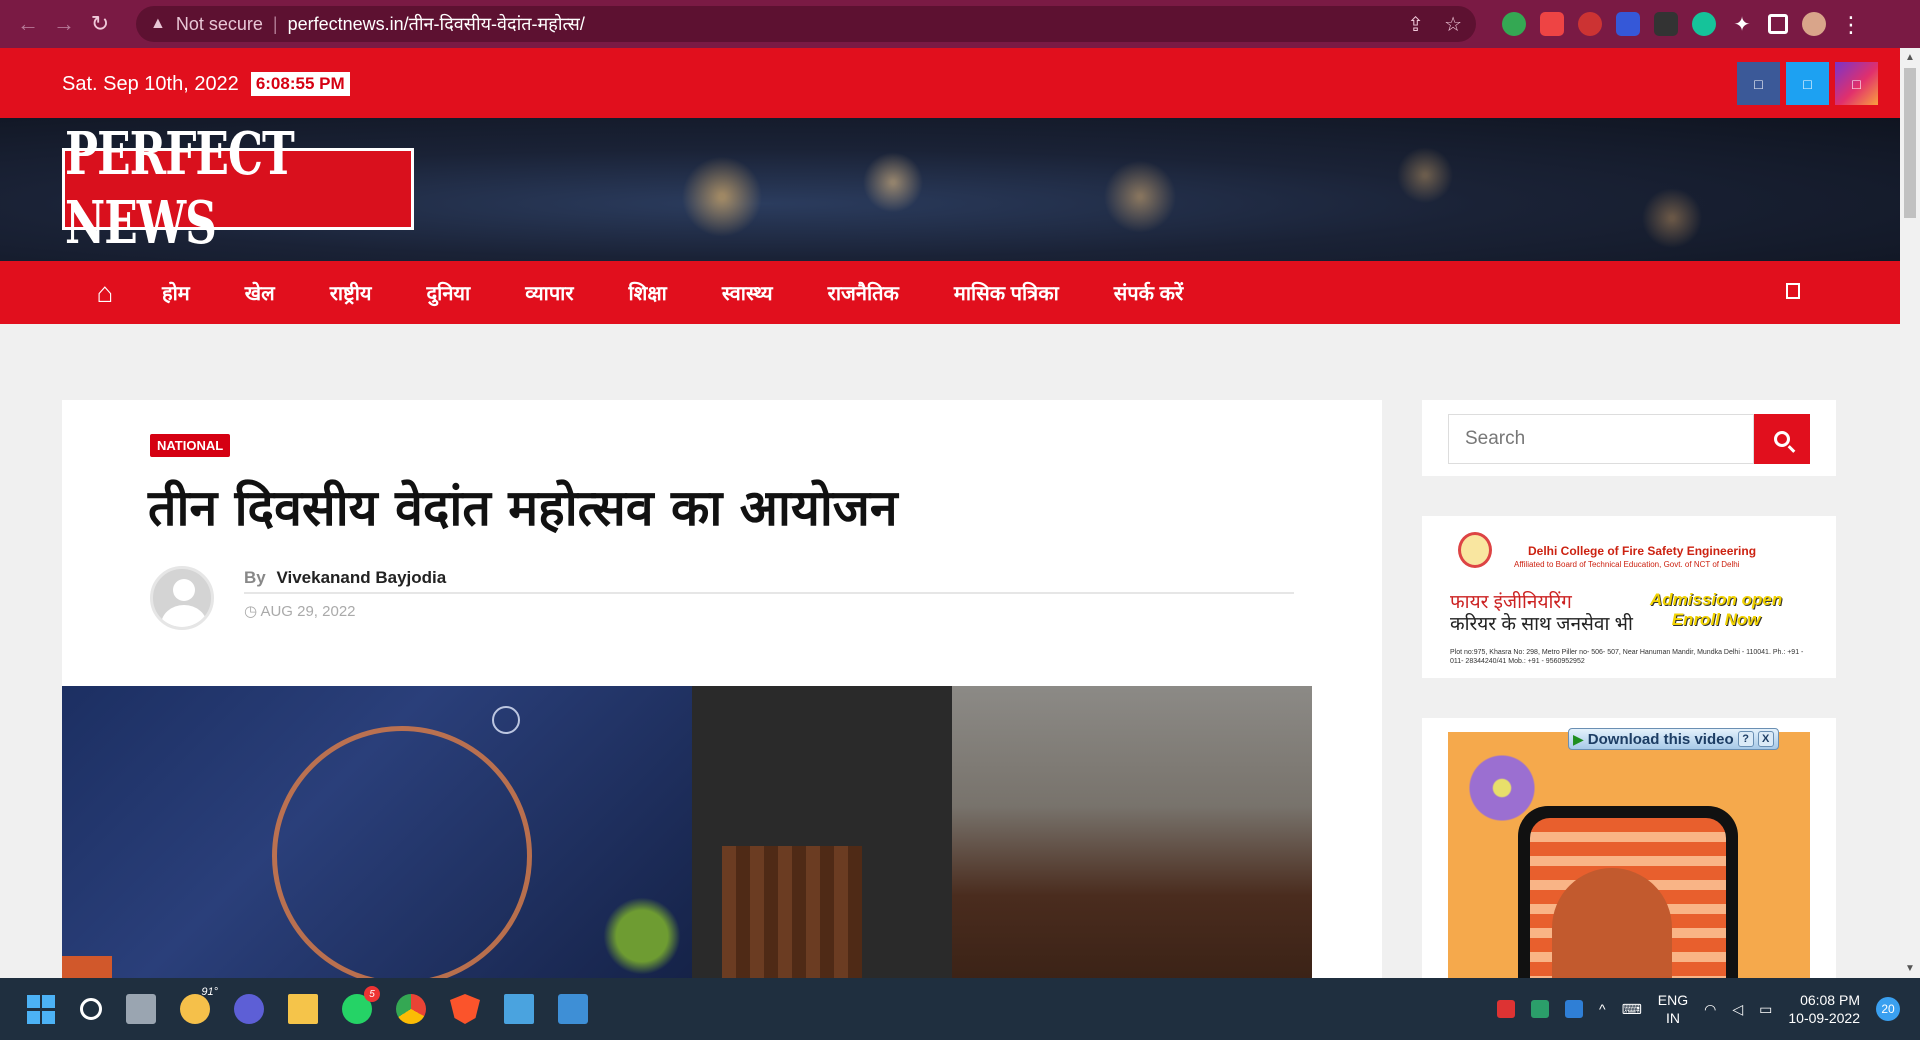  What do you see at coordinates (41, 1009) in the screenshot?
I see `windows-start-icon` at bounding box center [41, 1009].